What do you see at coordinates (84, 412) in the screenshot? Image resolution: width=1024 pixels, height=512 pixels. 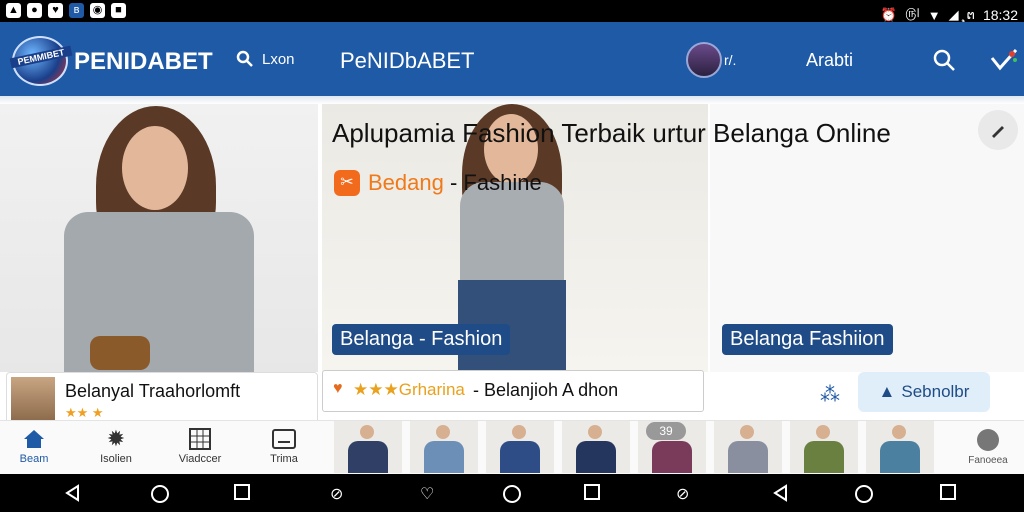 I see `rating-stars: ★★ ★` at bounding box center [84, 412].